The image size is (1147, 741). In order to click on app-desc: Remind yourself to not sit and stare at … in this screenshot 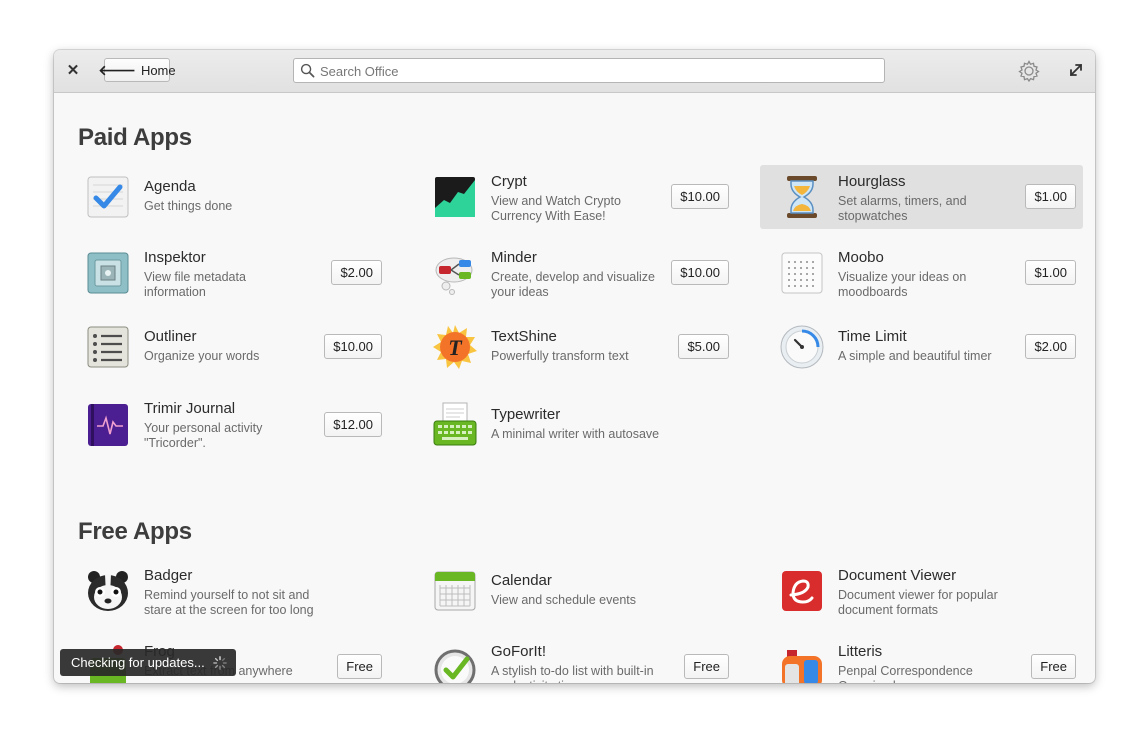, I will do `click(229, 602)`.